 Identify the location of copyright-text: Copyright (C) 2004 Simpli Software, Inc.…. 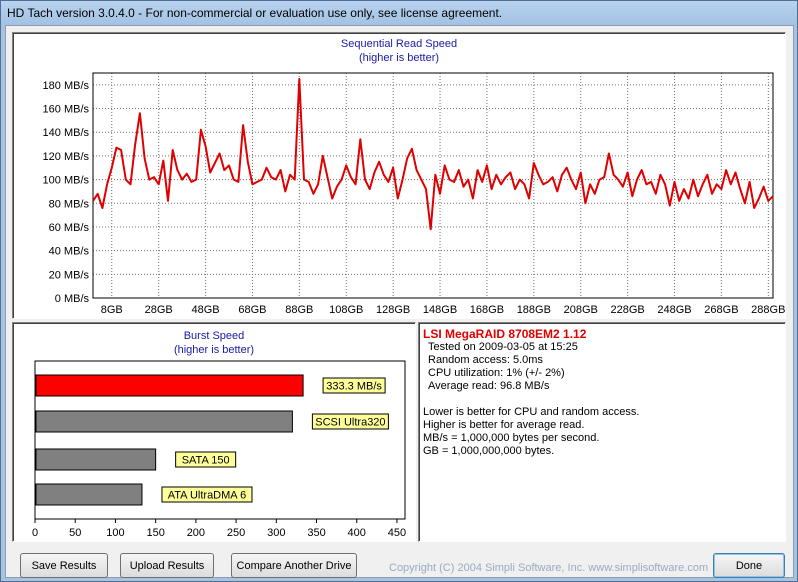
(549, 568).